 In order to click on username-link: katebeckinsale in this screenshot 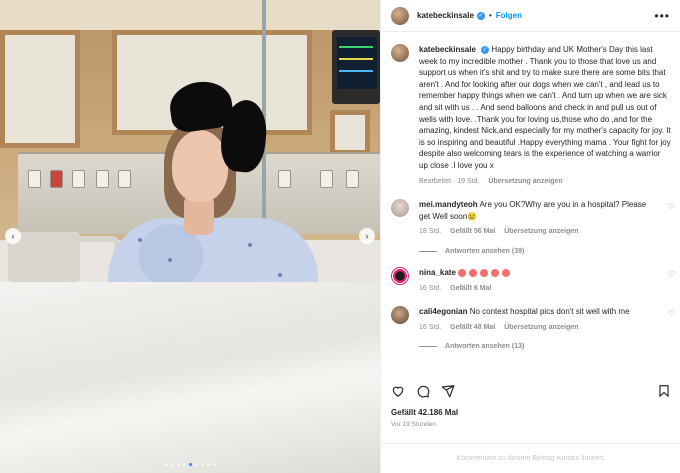, I will do `click(445, 15)`.